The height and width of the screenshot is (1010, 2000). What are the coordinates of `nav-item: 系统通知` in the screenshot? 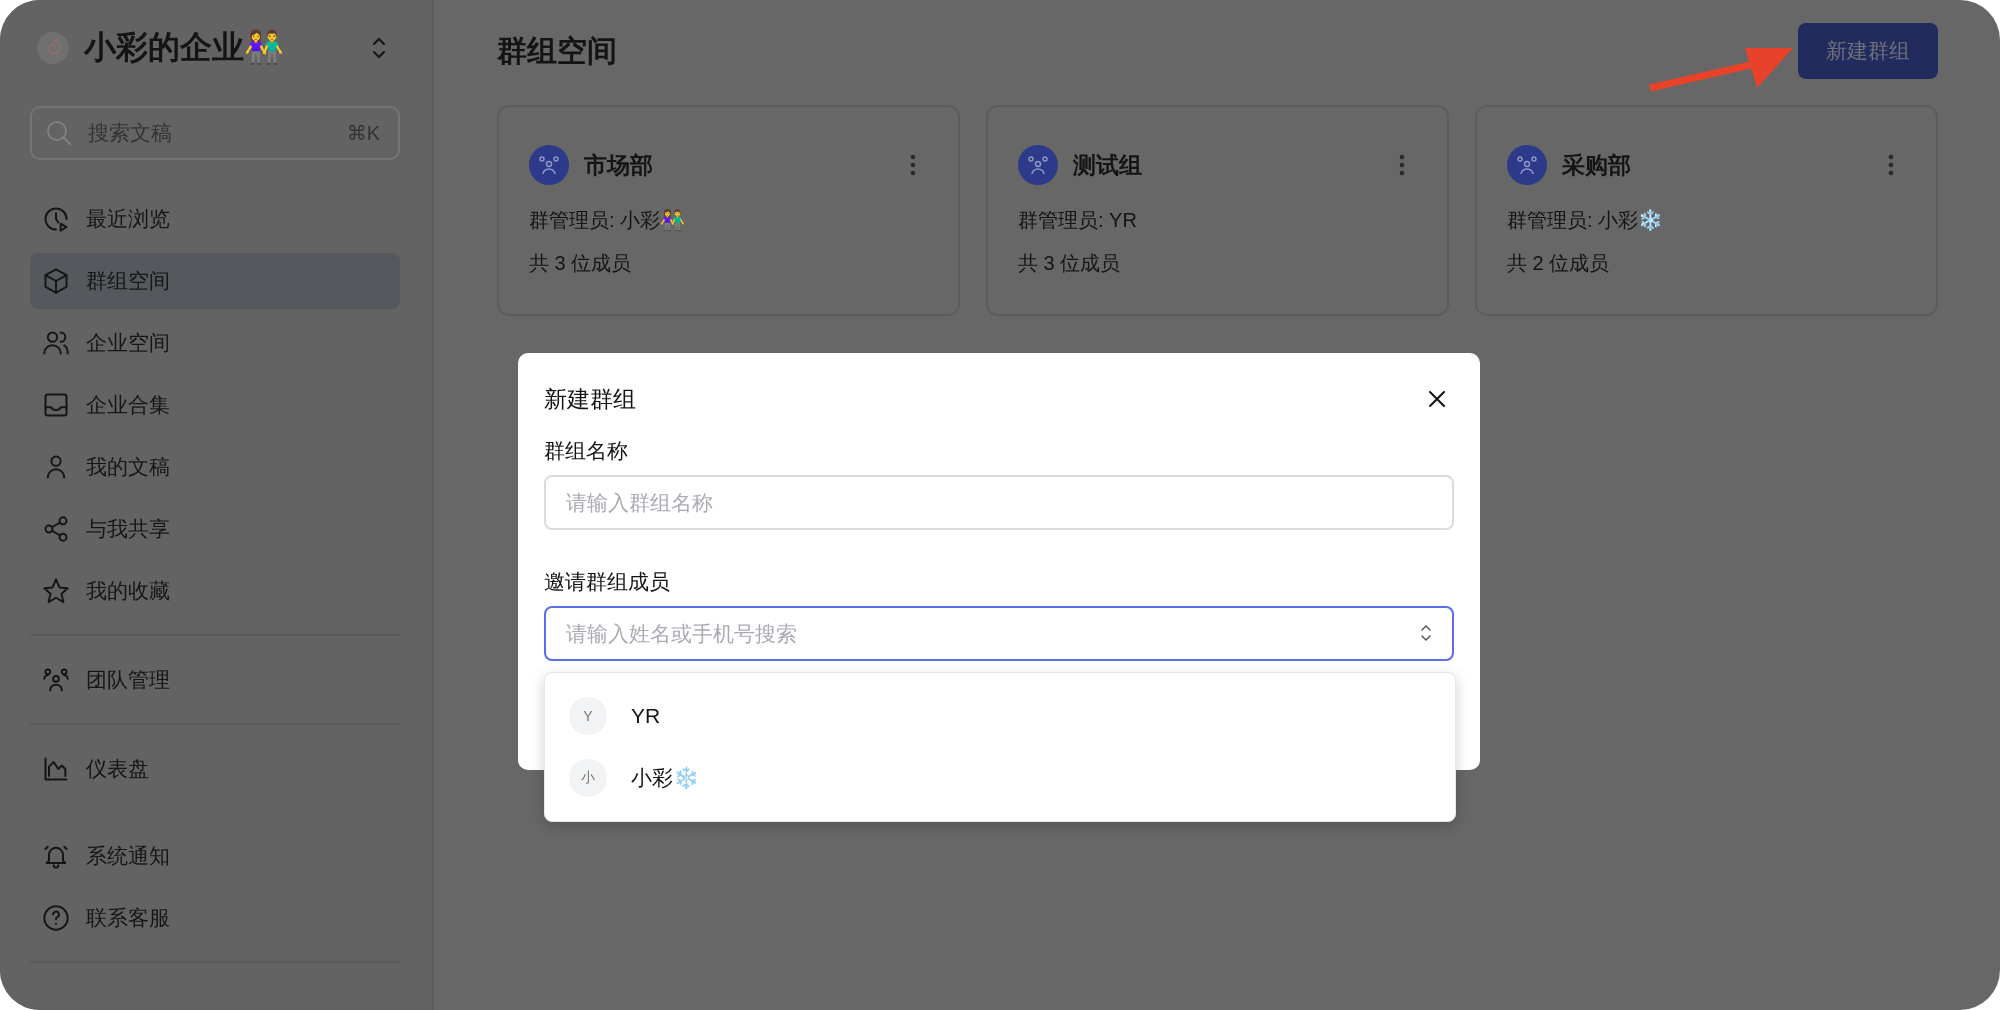 It's located at (215, 856).